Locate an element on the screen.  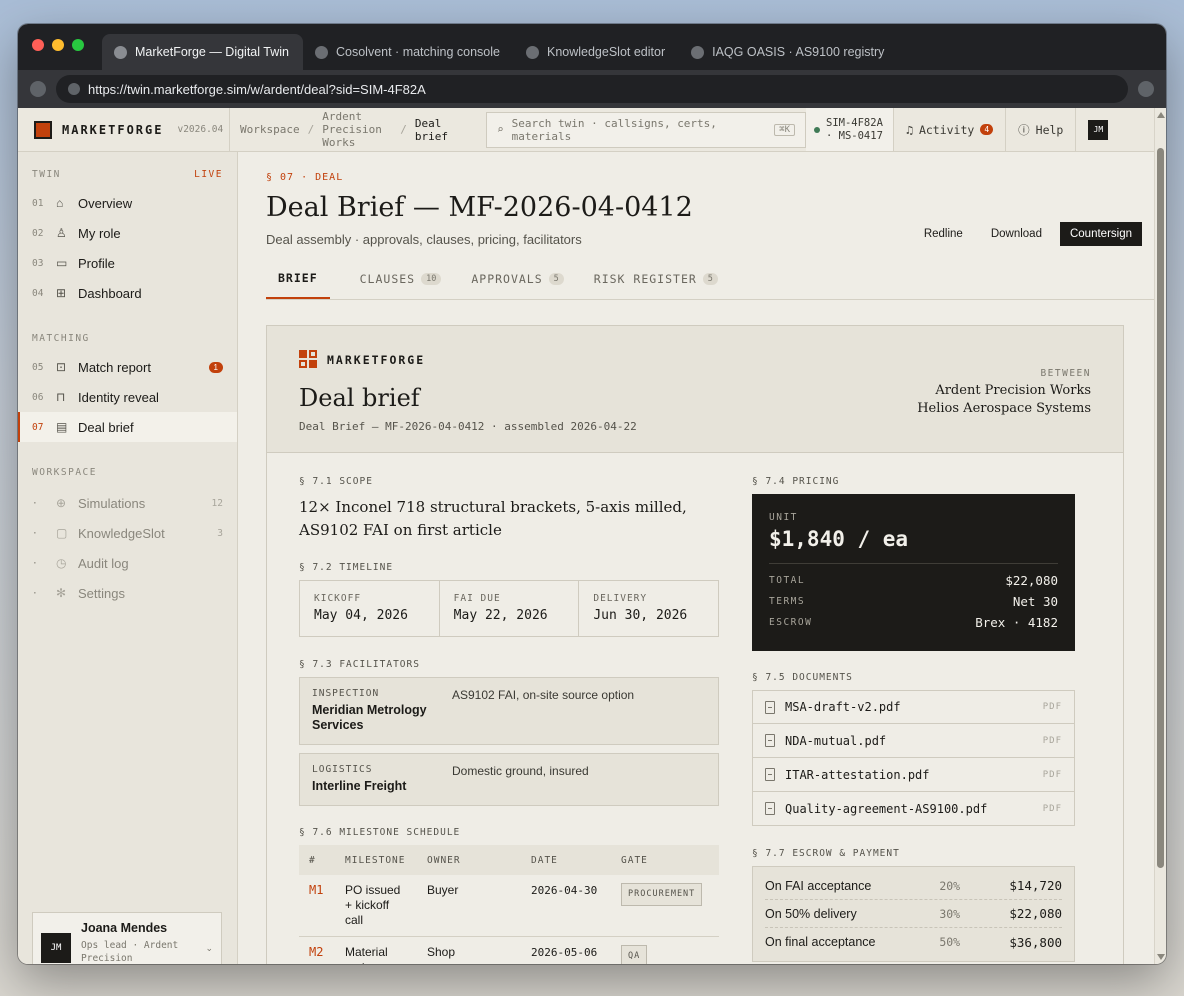
browser-tab: KnowledgeSlot editor is located at coordinates (596, 52).